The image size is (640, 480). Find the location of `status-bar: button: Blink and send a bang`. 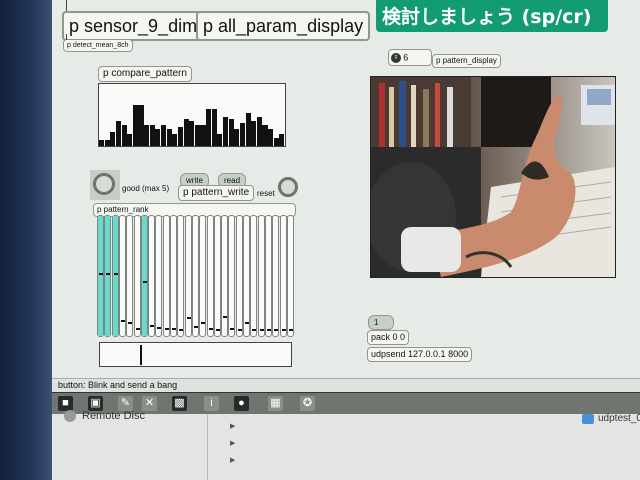

status-bar: button: Blink and send a bang is located at coordinates (346, 385).